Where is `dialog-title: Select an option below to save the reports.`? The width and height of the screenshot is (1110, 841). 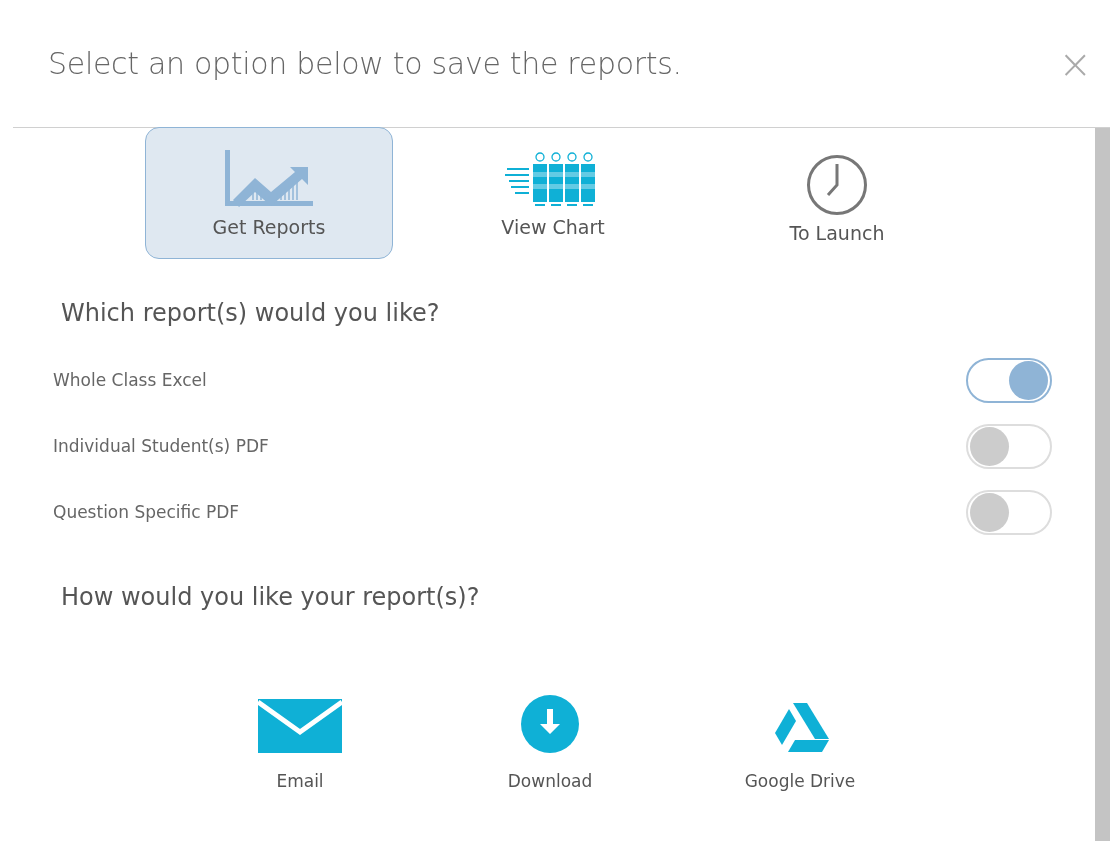 dialog-title: Select an option below to save the reports. is located at coordinates (365, 63).